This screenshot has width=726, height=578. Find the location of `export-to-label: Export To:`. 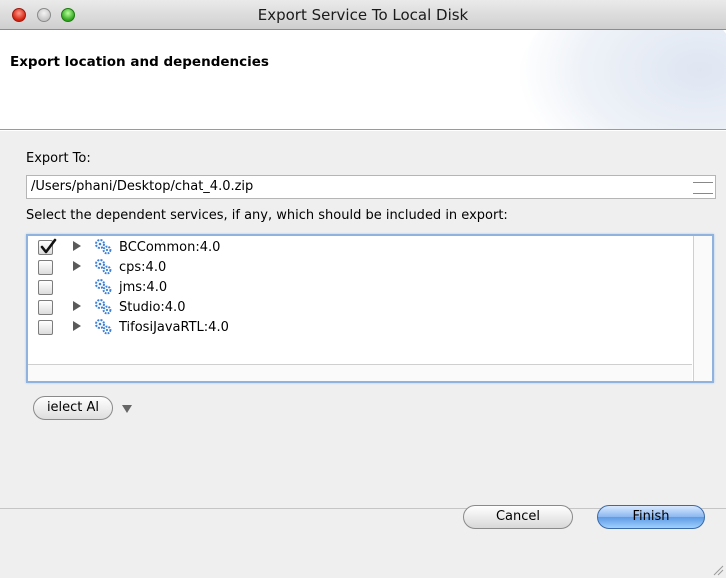

export-to-label: Export To: is located at coordinates (58, 158).